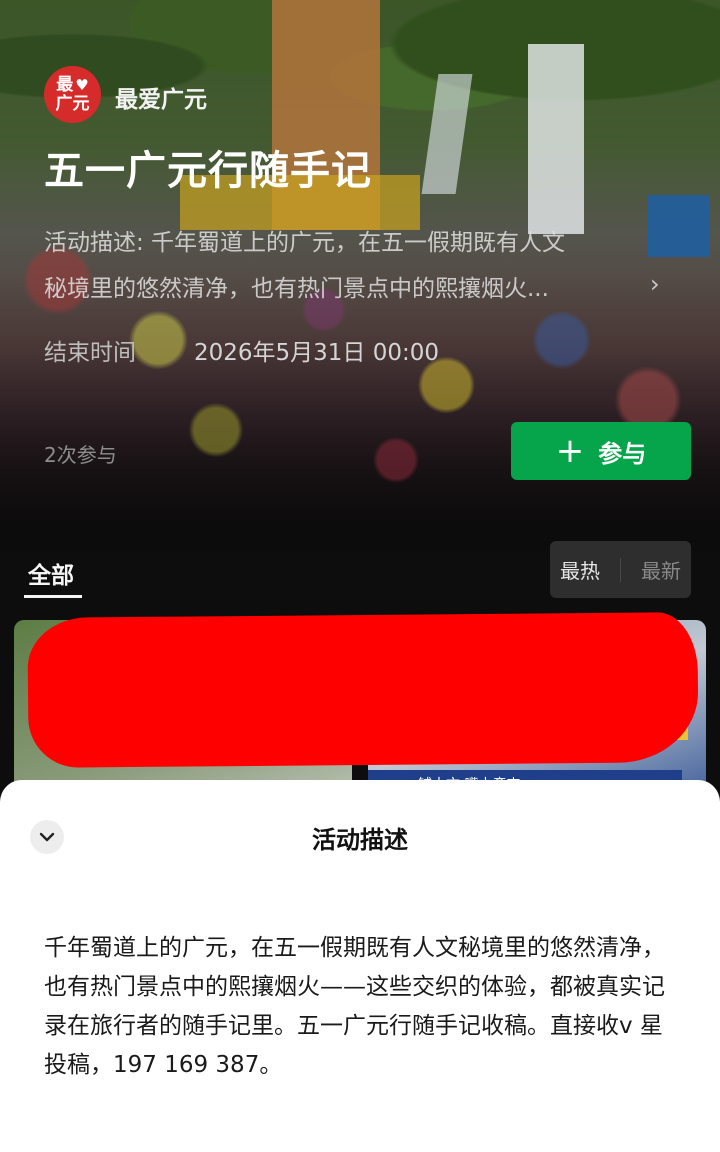 This screenshot has width=720, height=1152. I want to click on plus-icon: +, so click(570, 451).